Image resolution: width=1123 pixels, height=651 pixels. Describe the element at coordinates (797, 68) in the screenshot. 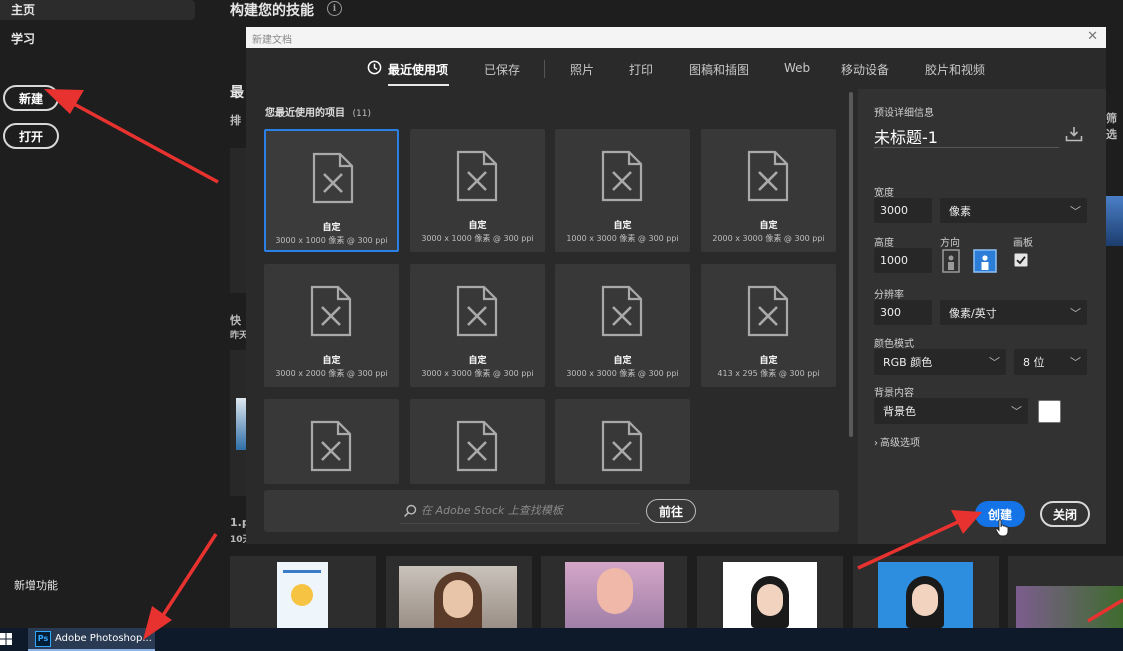

I see `tab-web: Web` at that location.